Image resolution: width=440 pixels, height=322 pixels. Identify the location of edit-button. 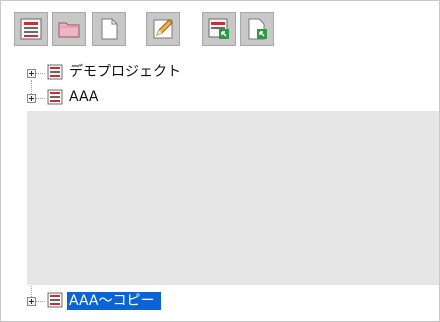
(163, 29).